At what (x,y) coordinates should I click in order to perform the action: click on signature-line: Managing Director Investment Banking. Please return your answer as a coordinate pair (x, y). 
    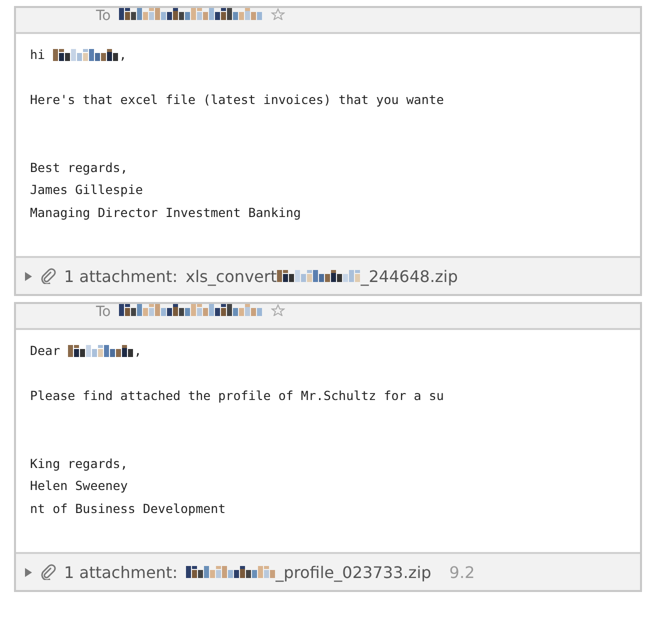
    Looking at the image, I should click on (166, 213).